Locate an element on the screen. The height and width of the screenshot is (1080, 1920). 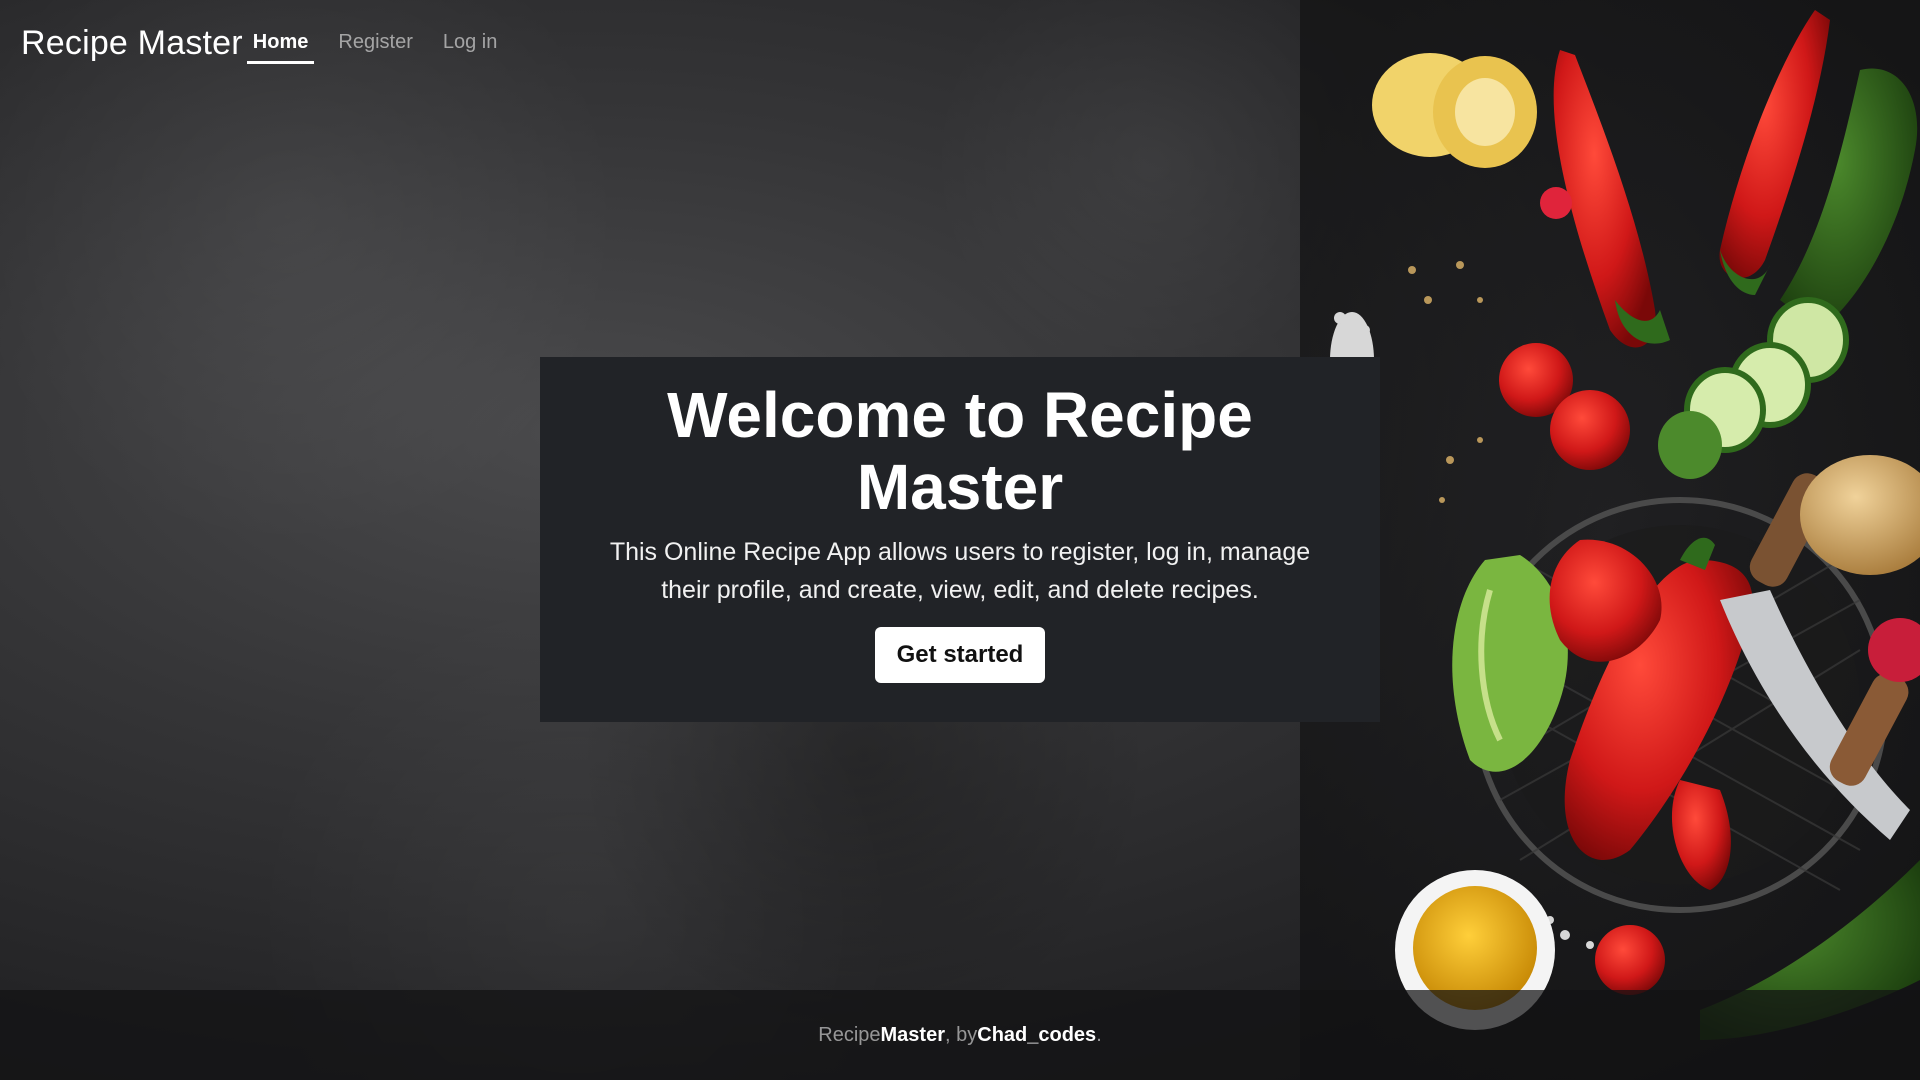
footer-by: , by is located at coordinates (961, 1034).